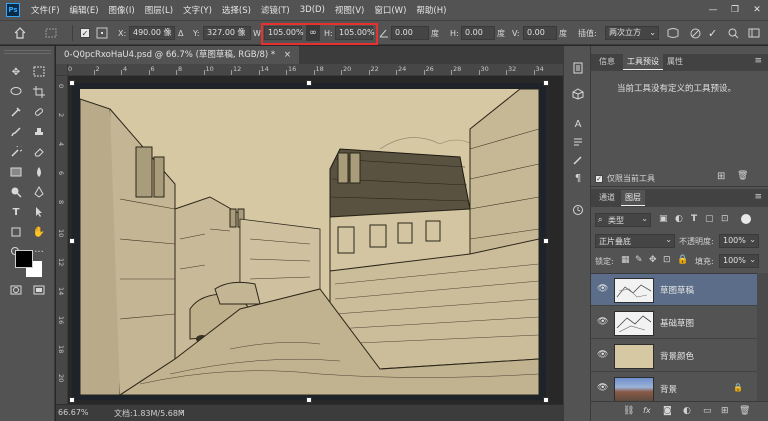  Describe the element at coordinates (24, 259) in the screenshot. I see `foreground-color-swatch-top` at that location.